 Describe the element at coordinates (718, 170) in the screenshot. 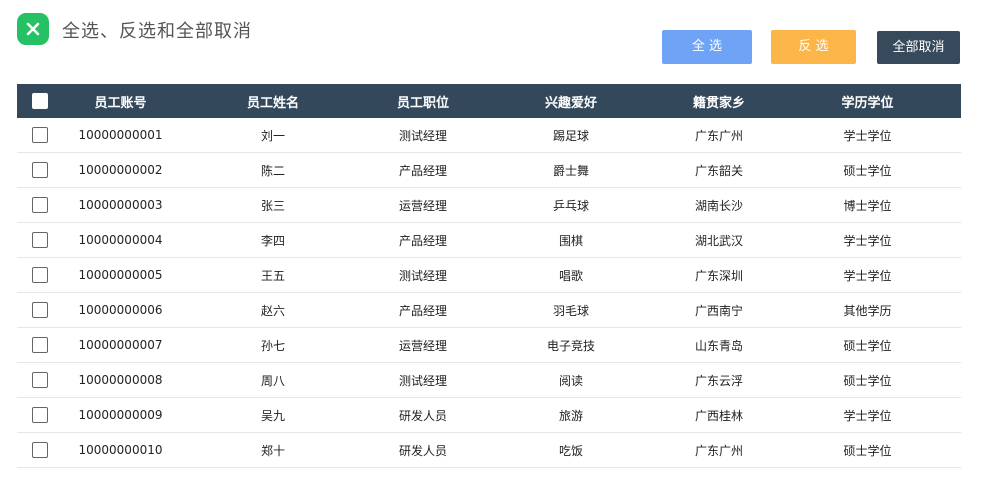

I see `employee-hometown: 广东韶关` at that location.